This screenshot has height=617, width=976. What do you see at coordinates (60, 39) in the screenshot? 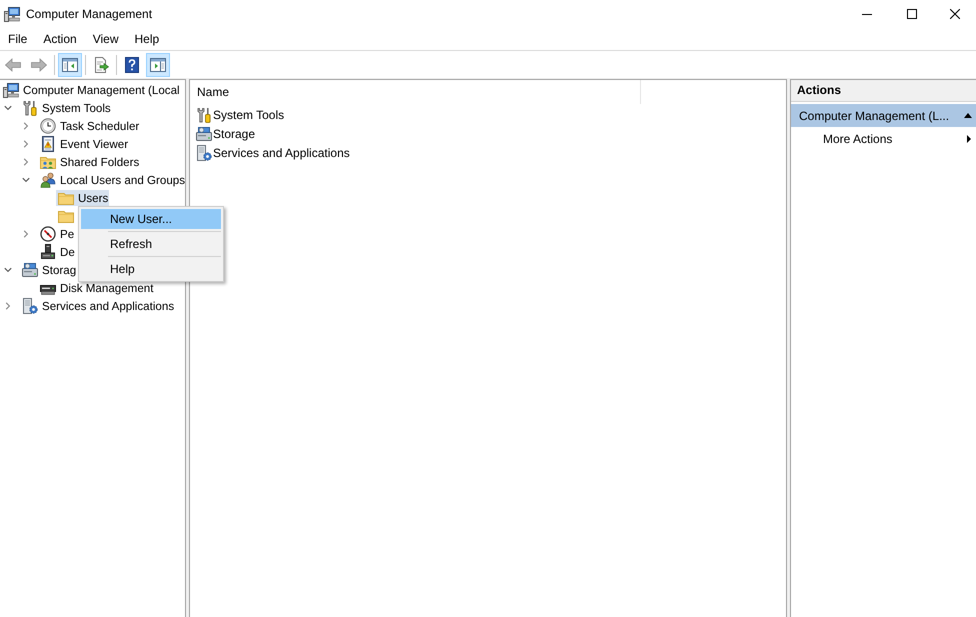
I see `menu-item: Action` at bounding box center [60, 39].